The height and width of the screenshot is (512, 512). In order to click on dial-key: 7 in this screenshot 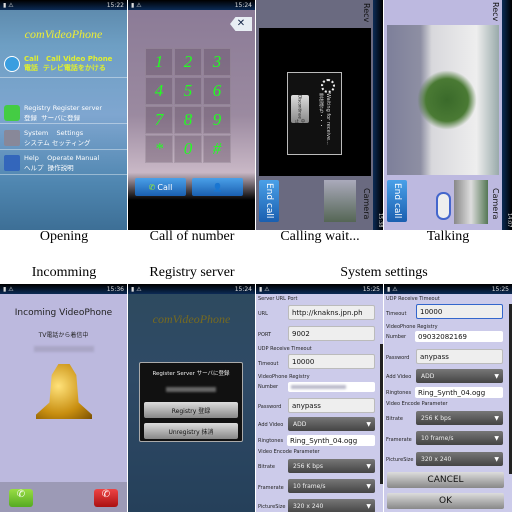, I will do `click(159, 120)`.